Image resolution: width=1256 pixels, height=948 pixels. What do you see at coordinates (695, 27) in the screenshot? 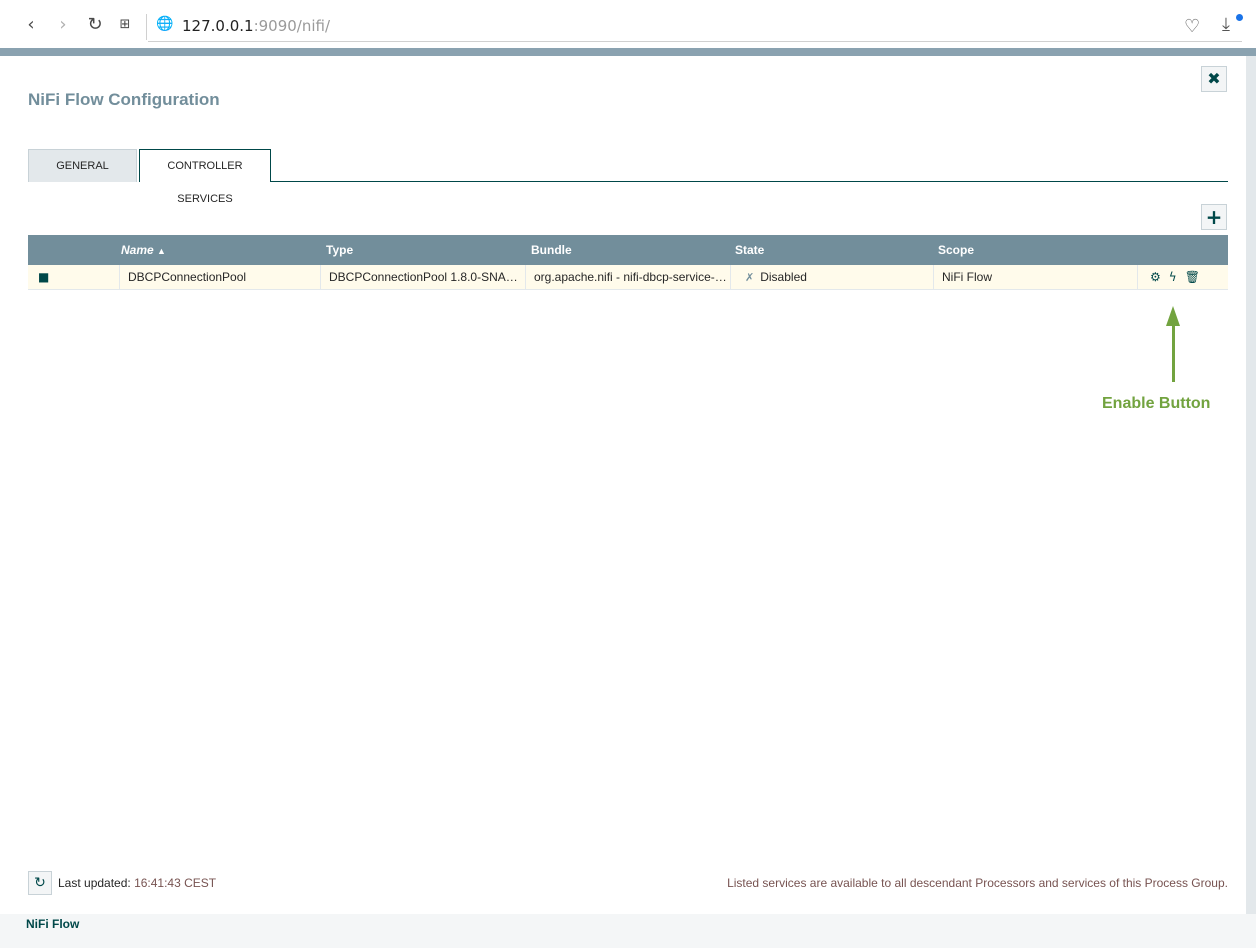
I see `address-bar: 🌐 127.0.0.1:9090/nifi/` at bounding box center [695, 27].